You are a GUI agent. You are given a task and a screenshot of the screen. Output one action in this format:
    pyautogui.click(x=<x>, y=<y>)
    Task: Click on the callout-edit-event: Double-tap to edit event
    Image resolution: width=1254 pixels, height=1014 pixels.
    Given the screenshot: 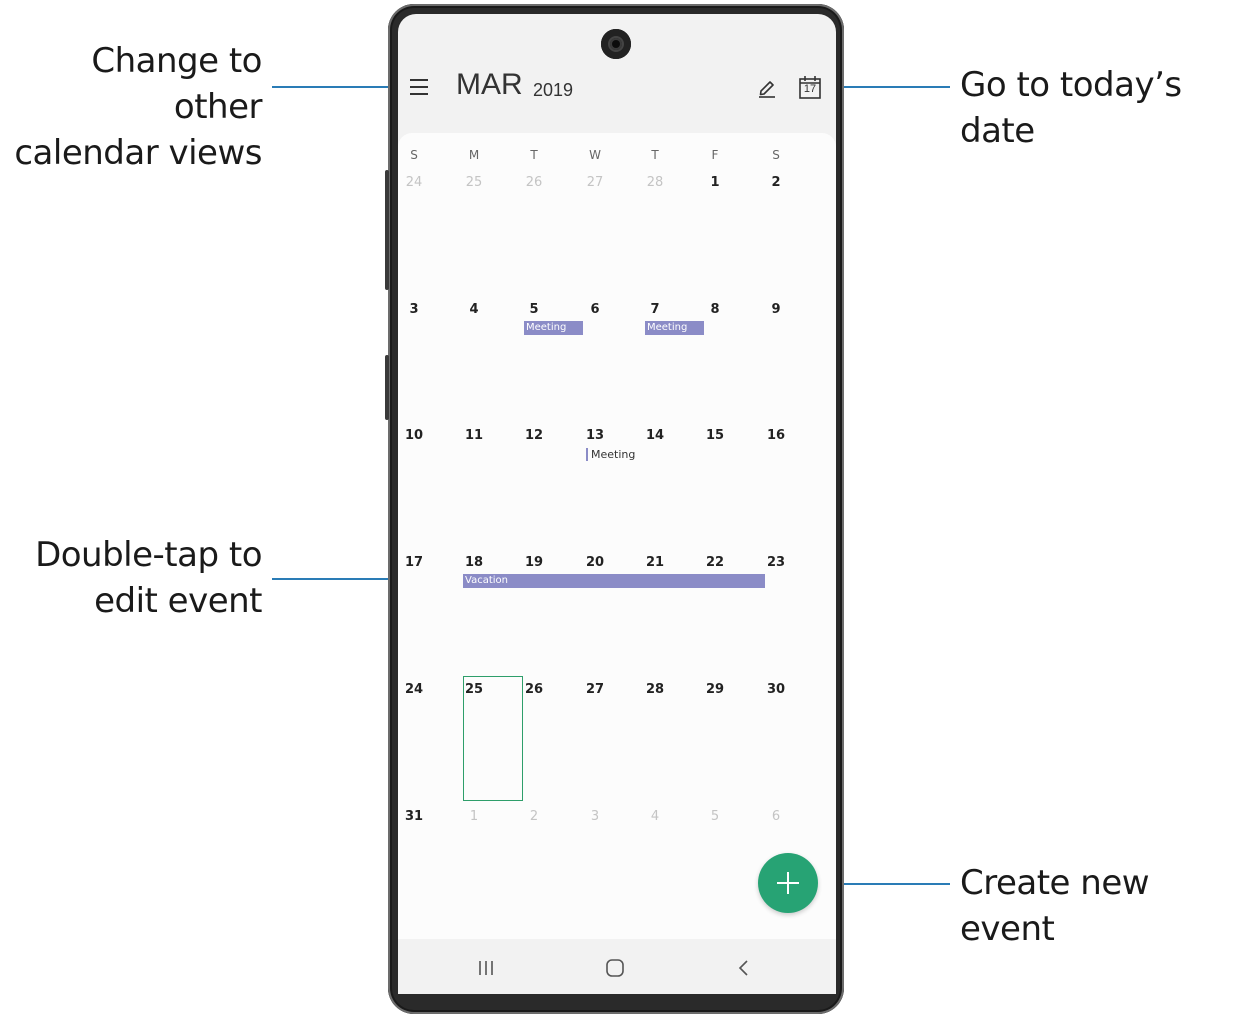 What is the action you would take?
    pyautogui.click(x=131, y=578)
    